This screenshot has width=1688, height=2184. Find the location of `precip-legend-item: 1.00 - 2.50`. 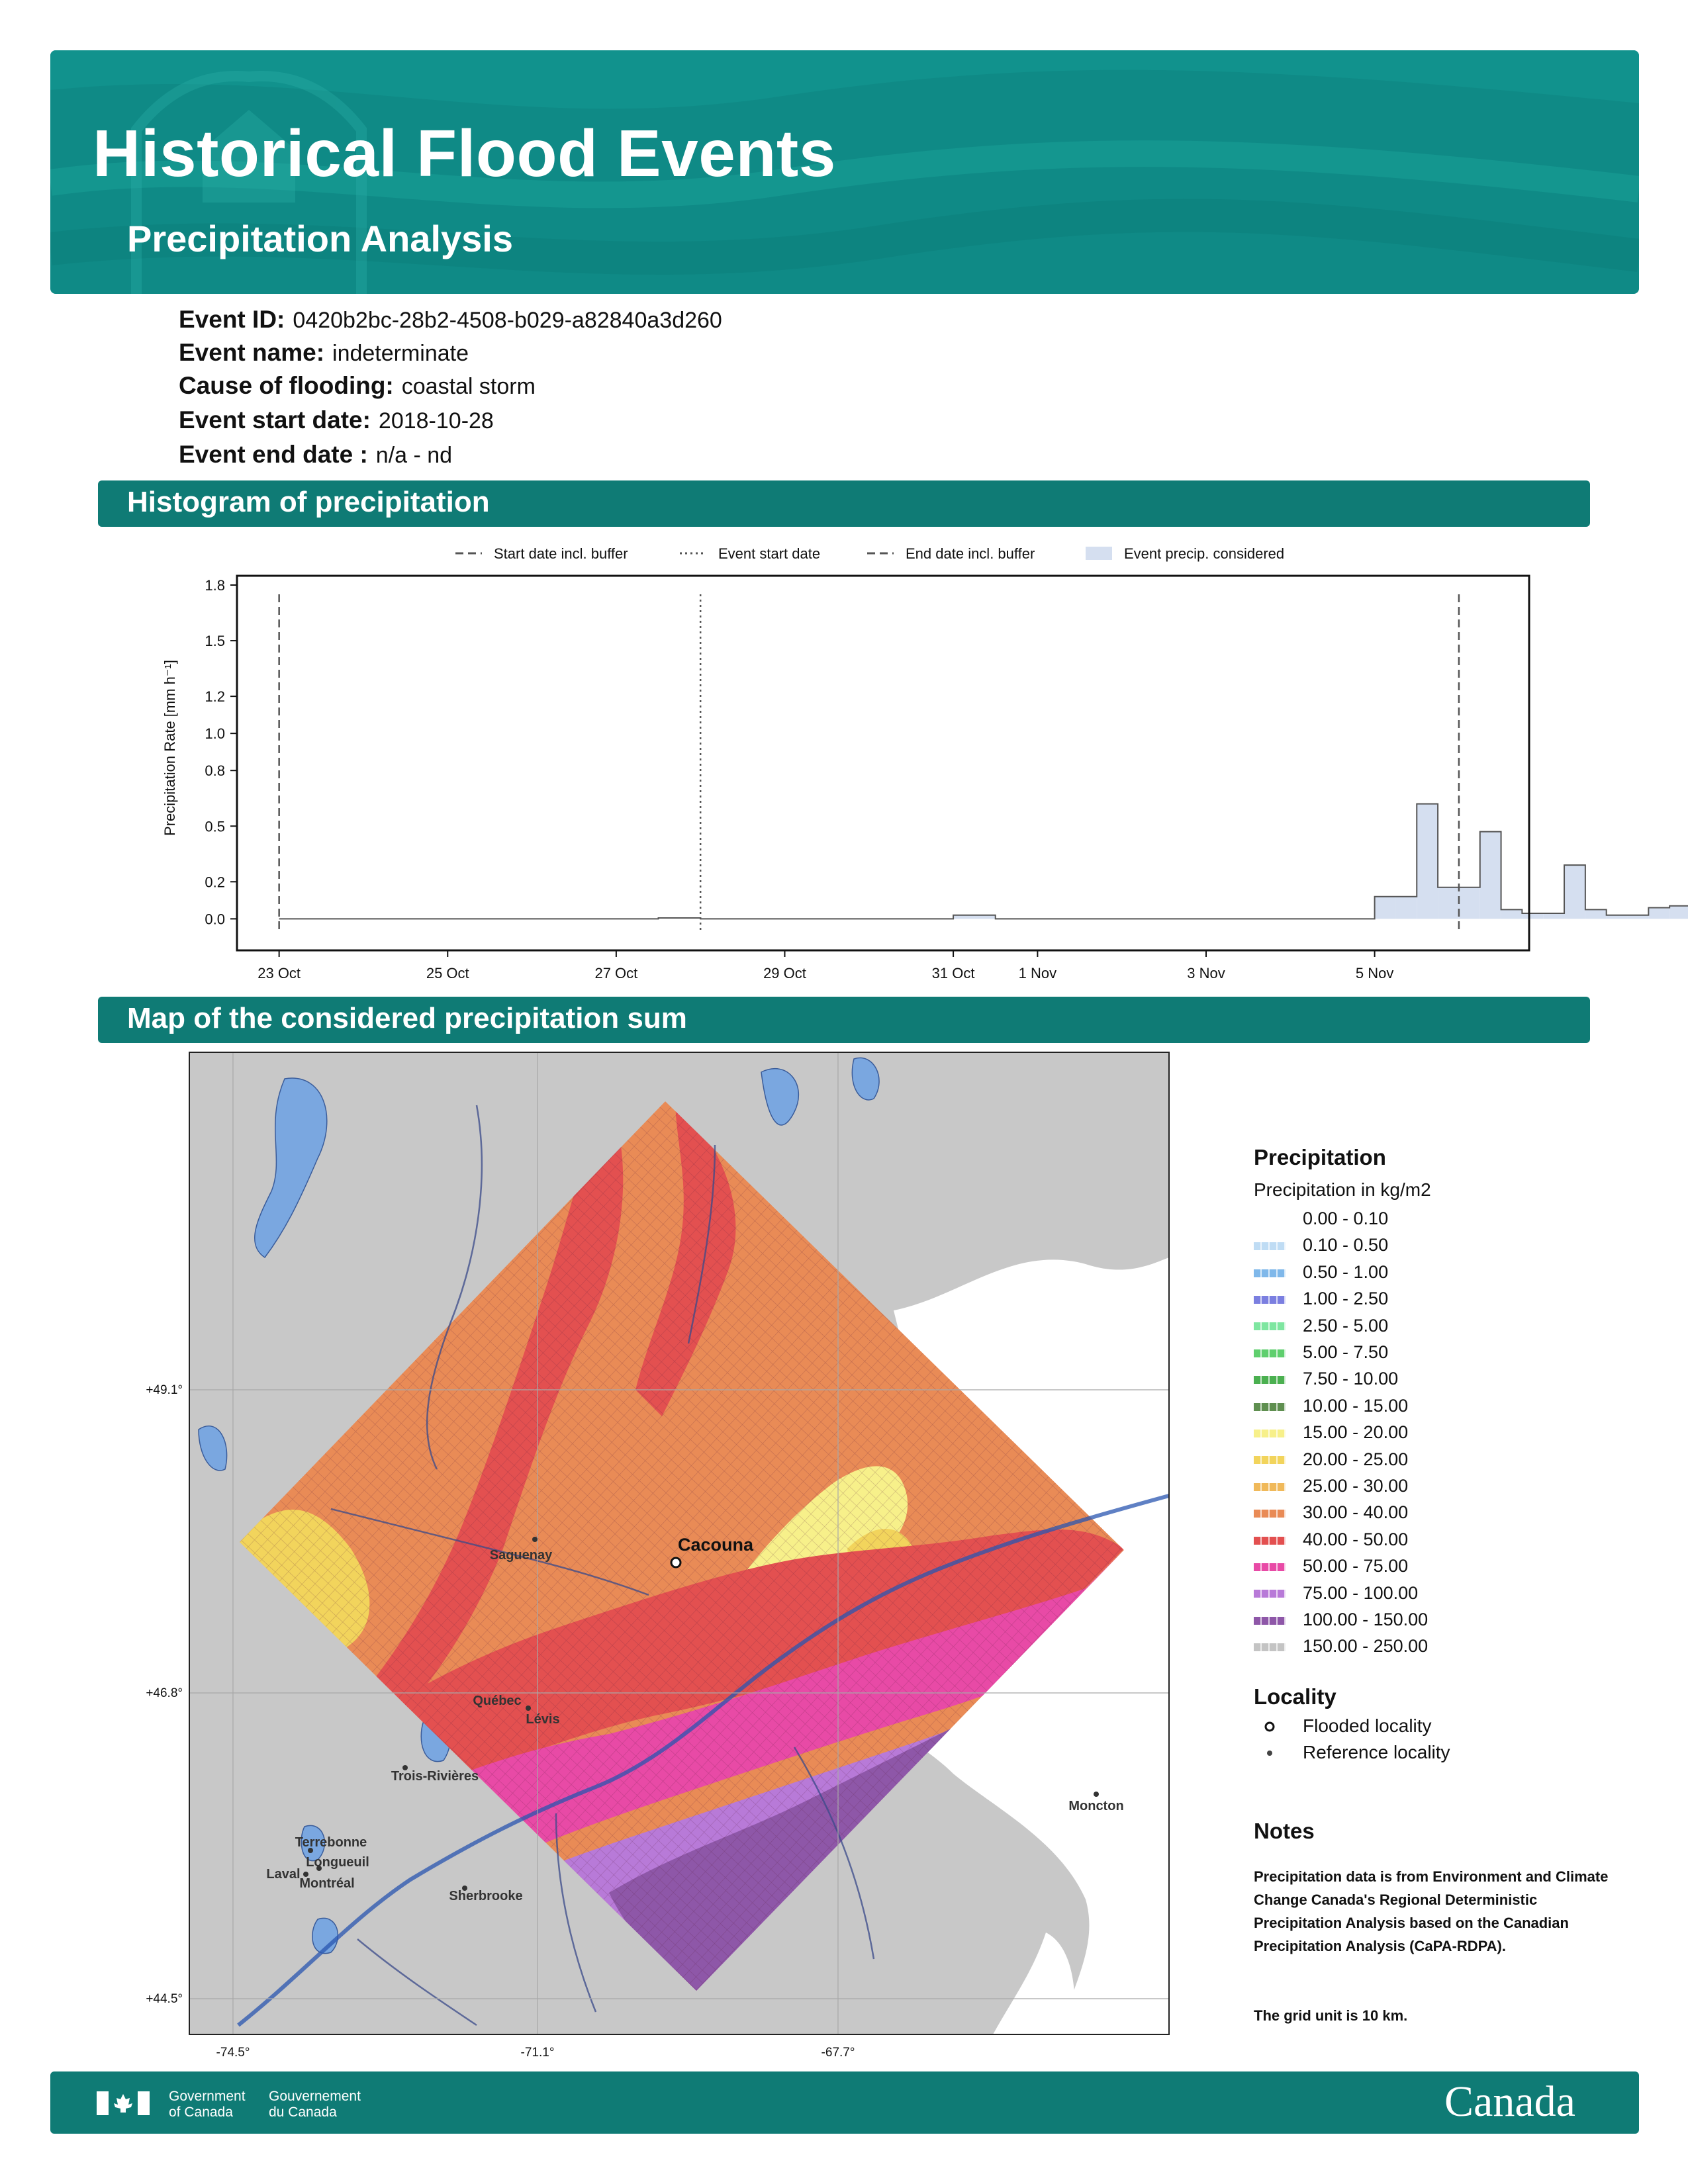

precip-legend-item: 1.00 - 2.50 is located at coordinates (1321, 1300).